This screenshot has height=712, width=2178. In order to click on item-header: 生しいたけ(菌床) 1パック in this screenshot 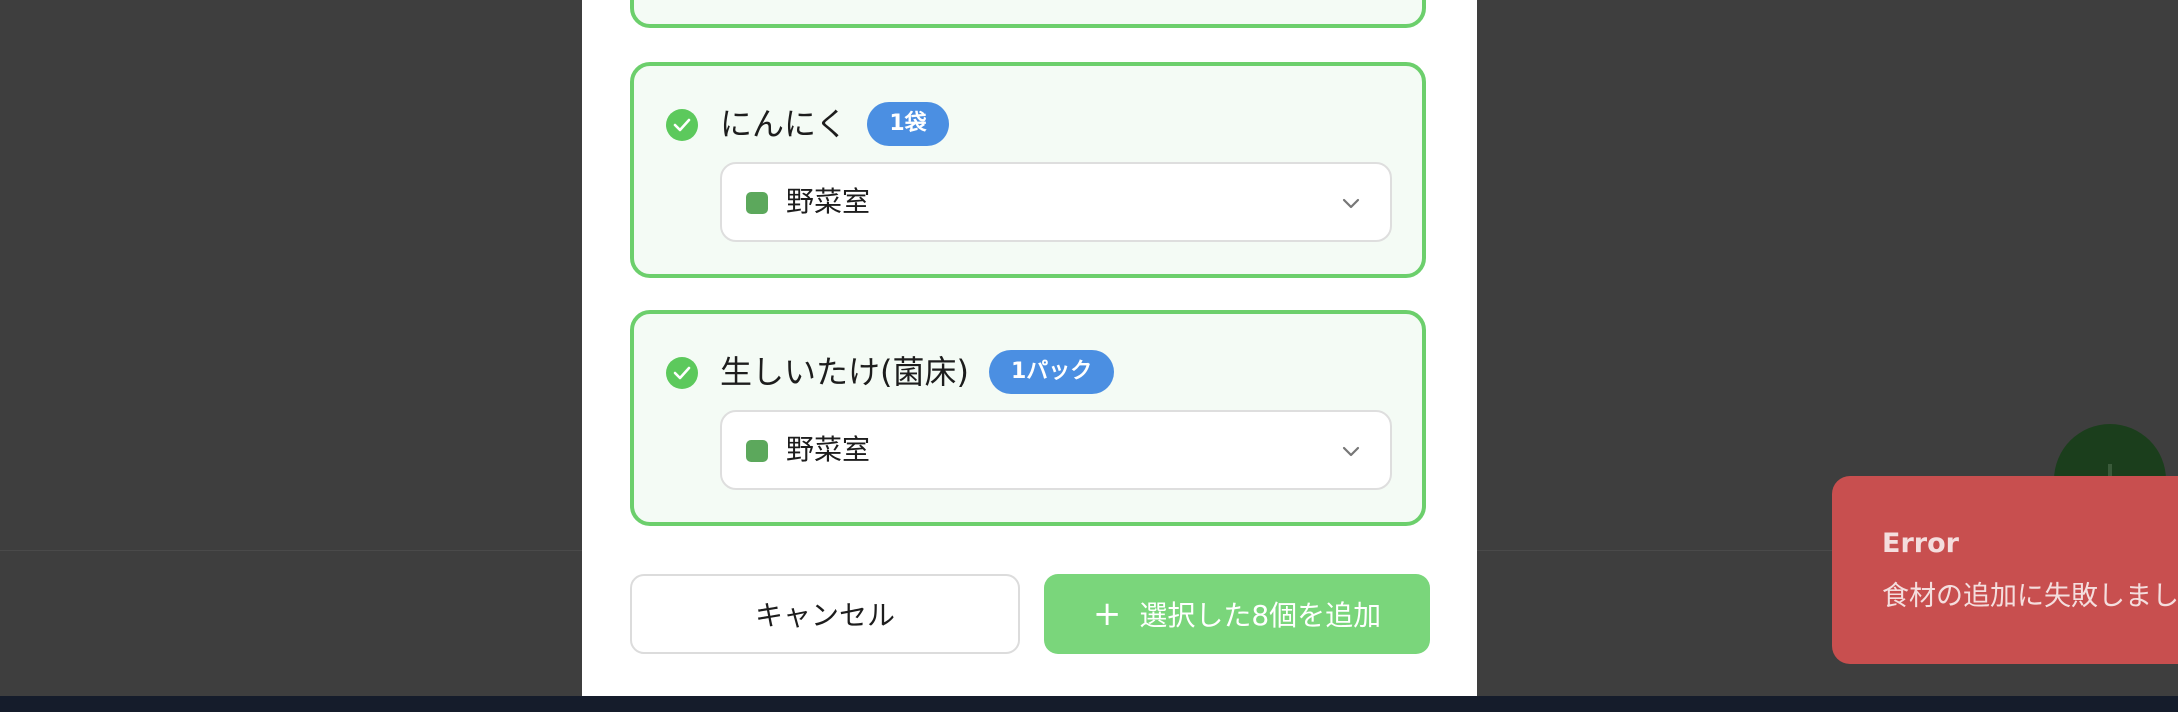, I will do `click(917, 372)`.